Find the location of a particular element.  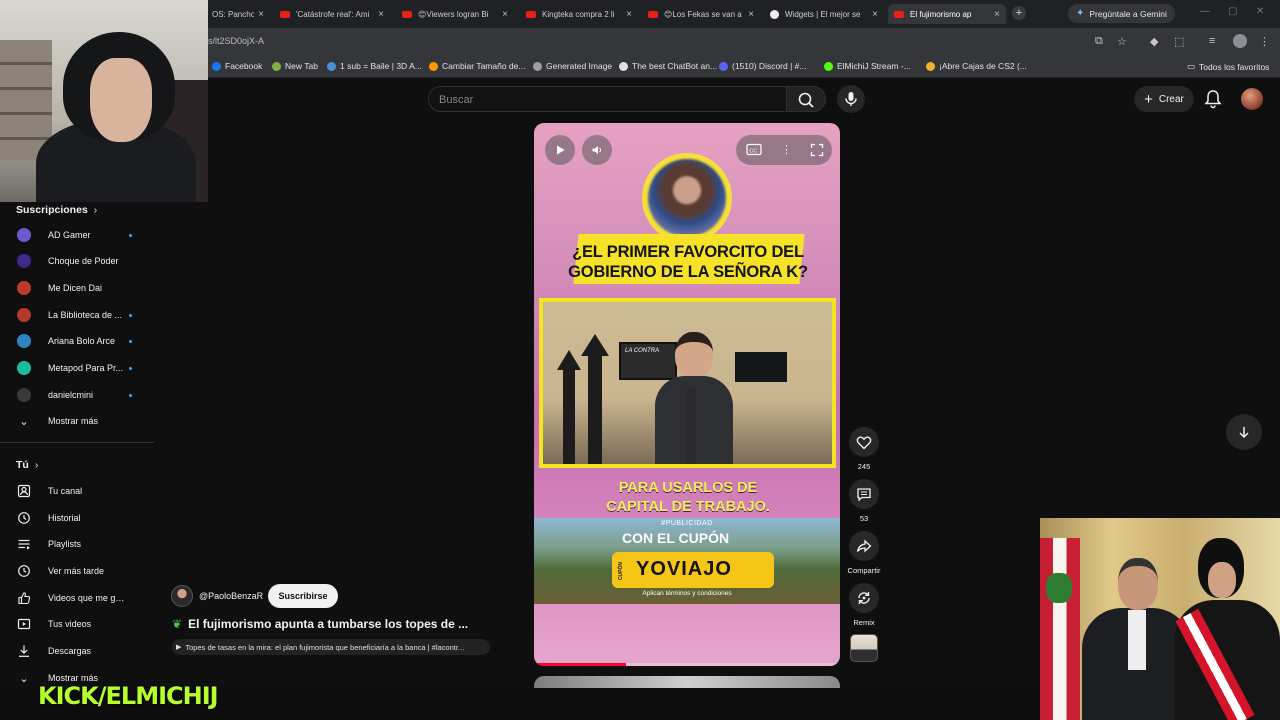

tab-title: OS: Pancho is located at coordinates (233, 14).